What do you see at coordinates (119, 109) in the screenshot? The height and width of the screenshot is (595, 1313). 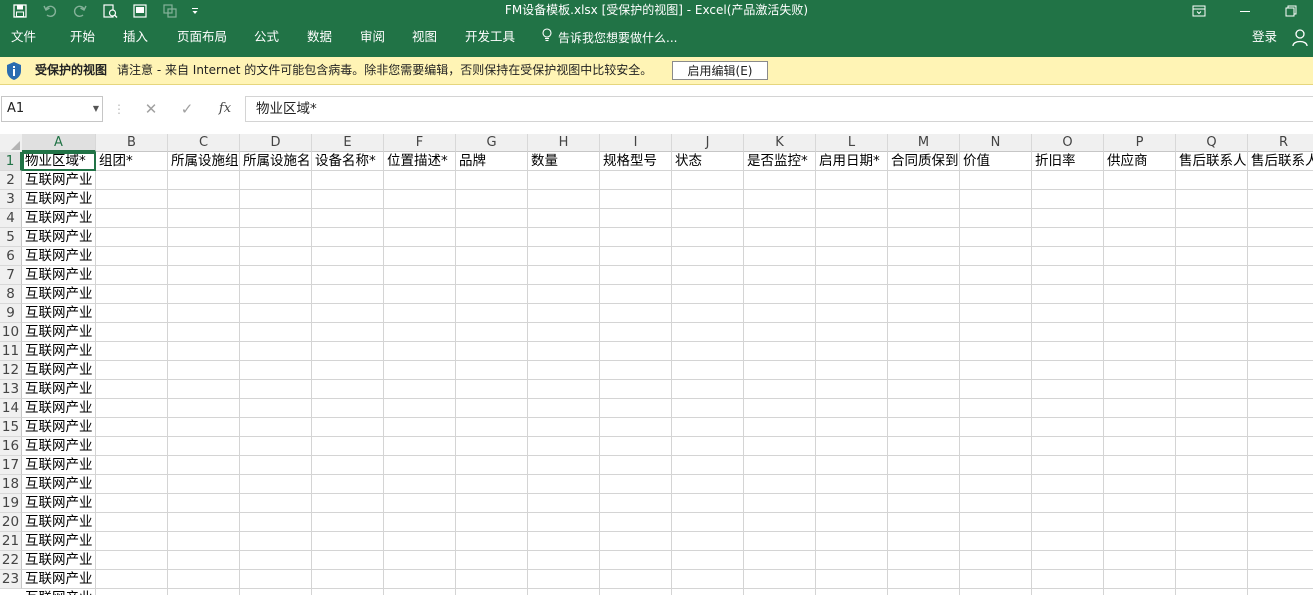 I see `formula-bar-grip-icon: ⋮` at bounding box center [119, 109].